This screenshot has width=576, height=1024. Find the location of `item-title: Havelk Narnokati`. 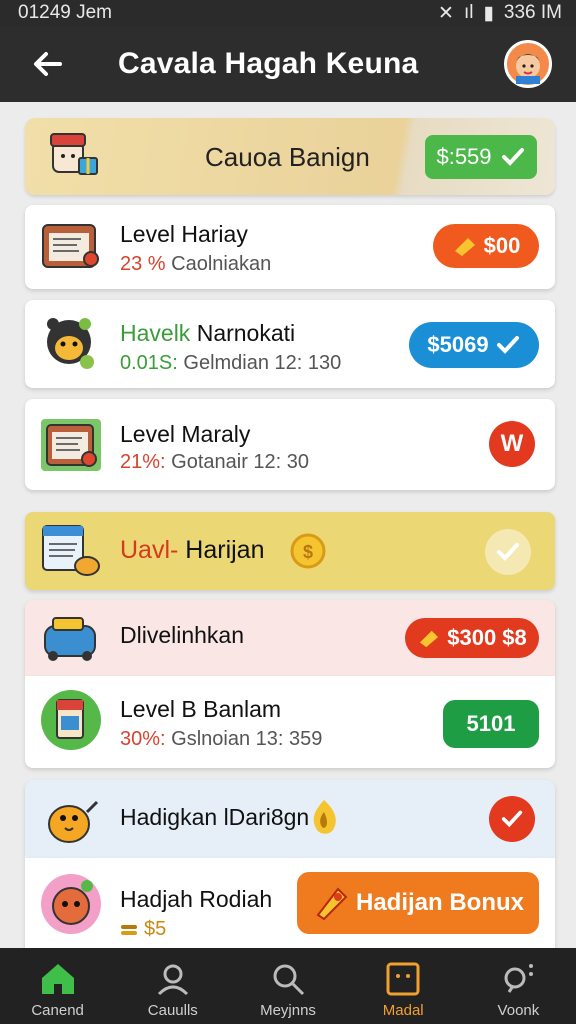

item-title: Havelk Narnokati is located at coordinates (208, 333).